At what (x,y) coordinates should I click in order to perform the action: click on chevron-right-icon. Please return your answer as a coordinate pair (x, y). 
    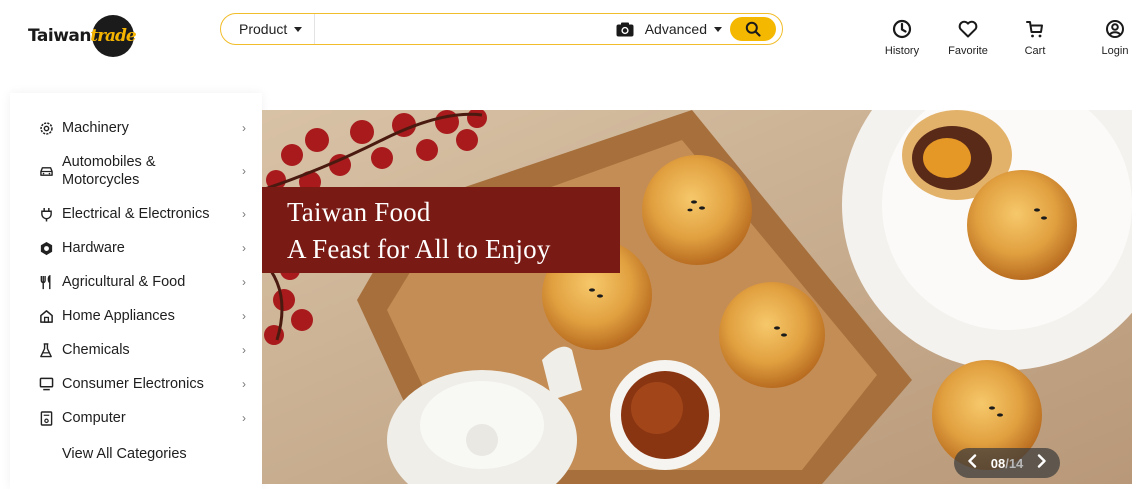
    Looking at the image, I should click on (1041, 461).